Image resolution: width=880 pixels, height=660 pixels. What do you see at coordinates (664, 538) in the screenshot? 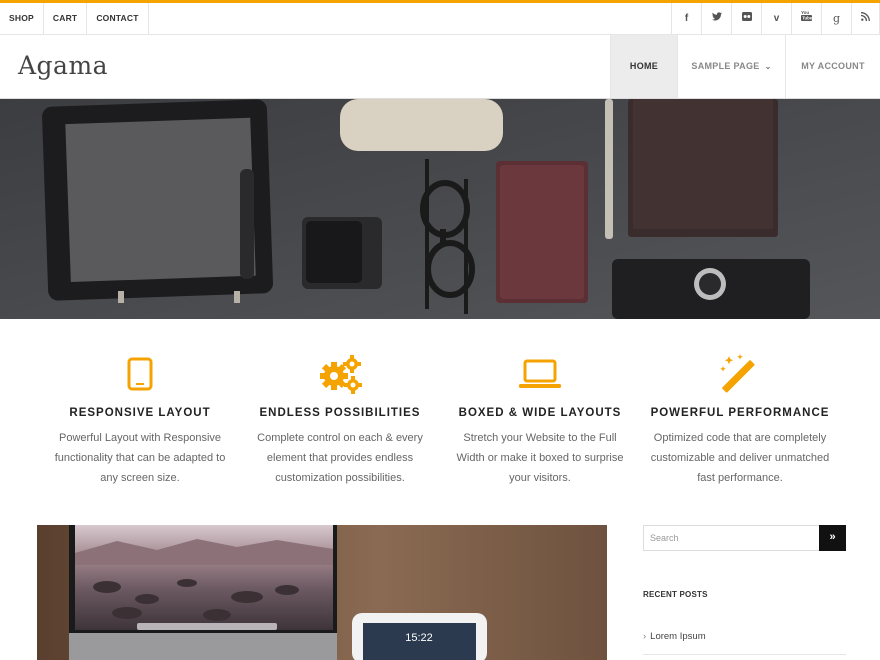
I see `search-input: Search` at bounding box center [664, 538].